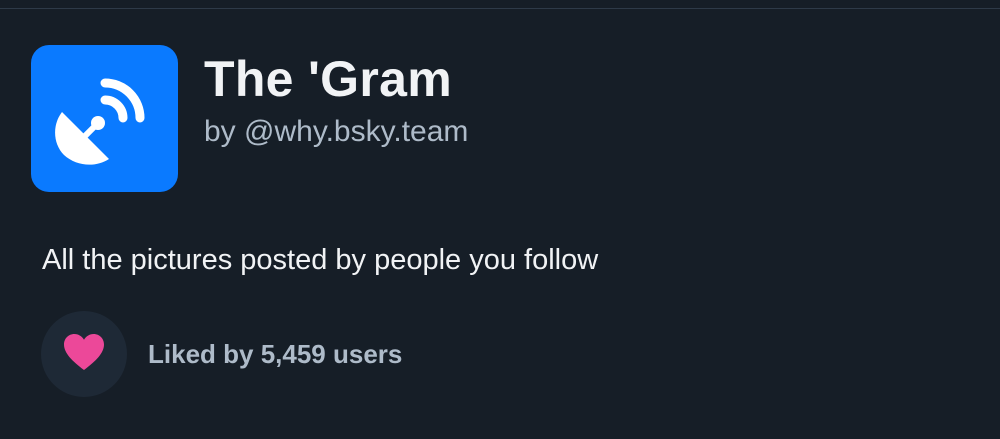 The image size is (1000, 439). I want to click on feed-avatar, so click(104, 118).